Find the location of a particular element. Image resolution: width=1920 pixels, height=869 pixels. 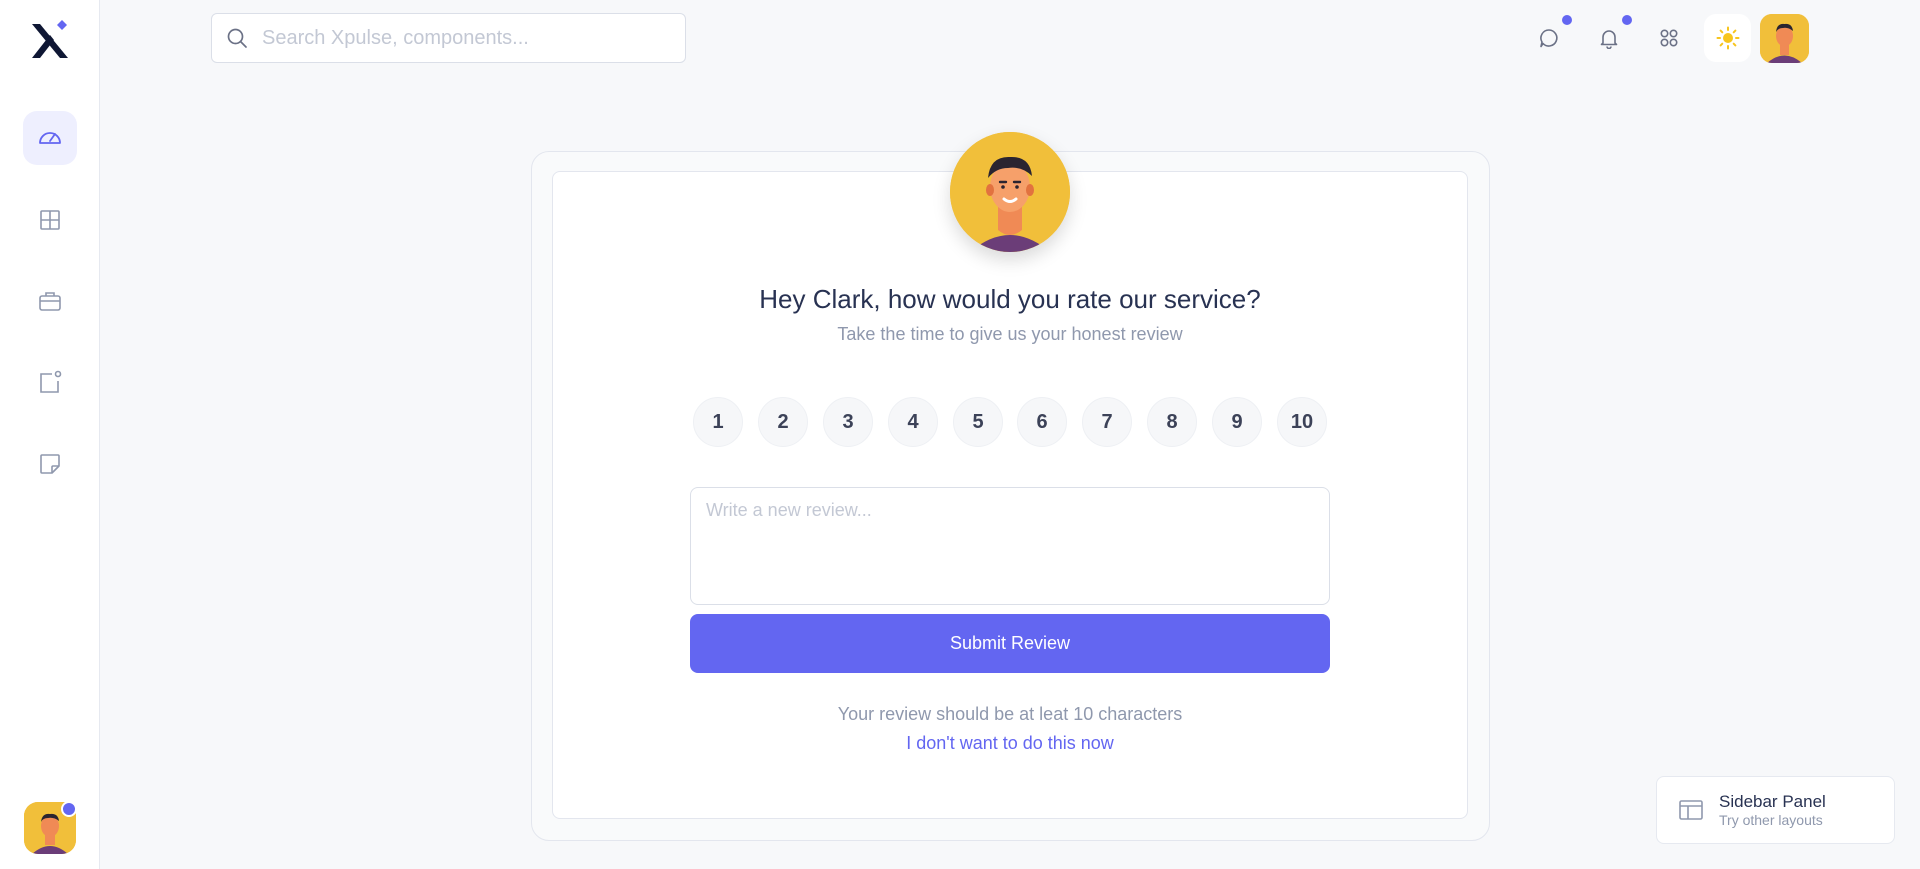

square-dot-icon is located at coordinates (51, 381).